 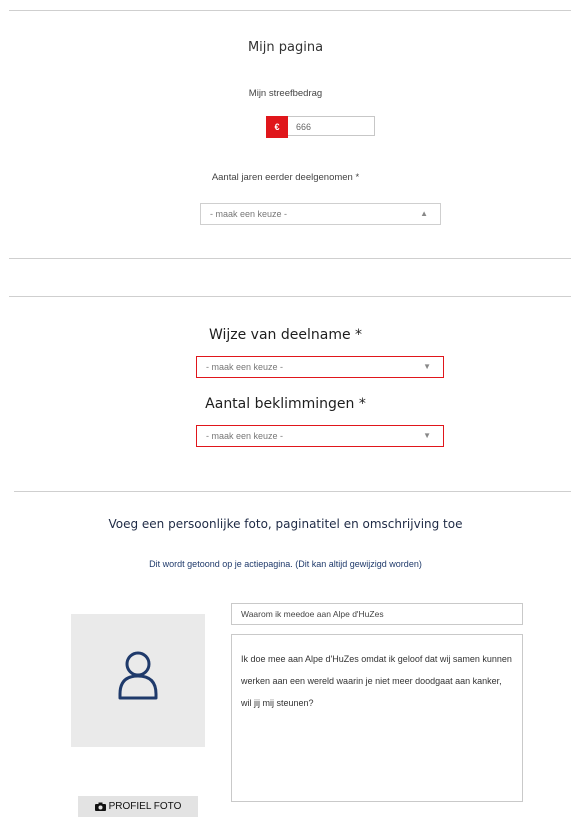 What do you see at coordinates (320, 436) in the screenshot?
I see `climbs-count-select: - maak een keuze - ▼` at bounding box center [320, 436].